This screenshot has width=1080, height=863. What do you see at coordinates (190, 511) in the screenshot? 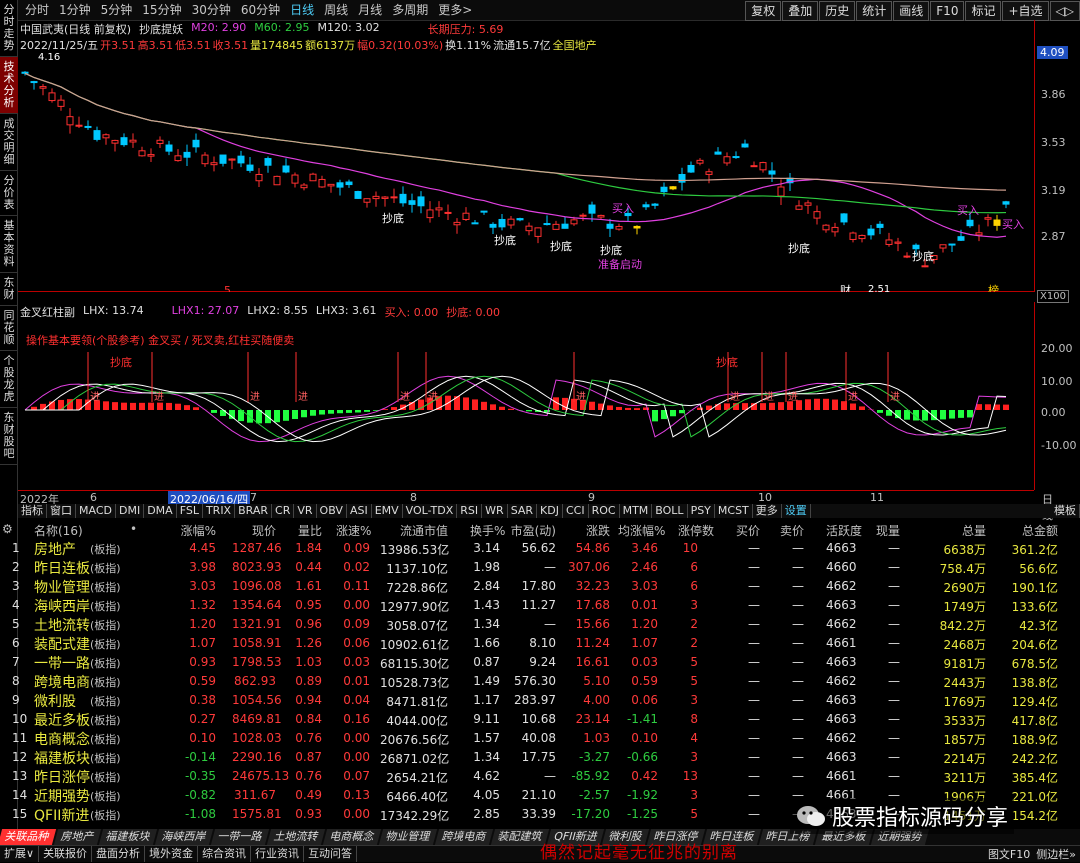
I see `indicator-tab: FSL` at bounding box center [190, 511].